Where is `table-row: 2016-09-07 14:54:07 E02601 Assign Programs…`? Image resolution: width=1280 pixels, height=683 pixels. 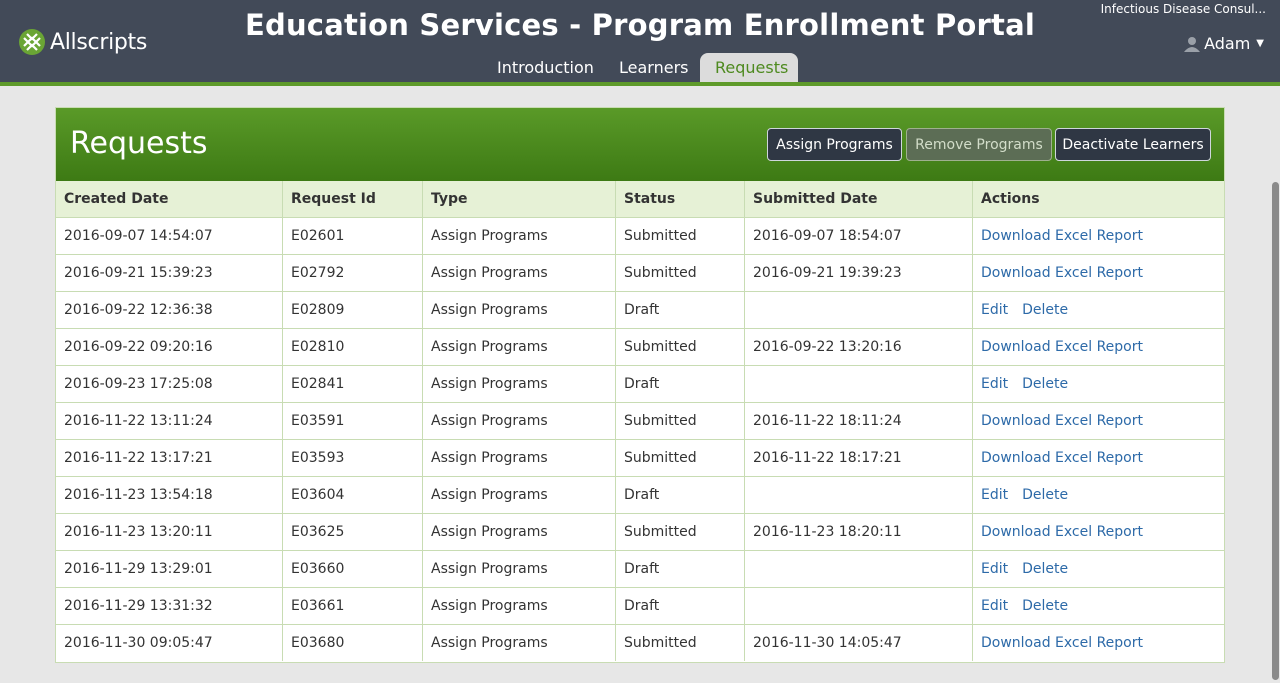 table-row: 2016-09-07 14:54:07 E02601 Assign Programs… is located at coordinates (640, 236).